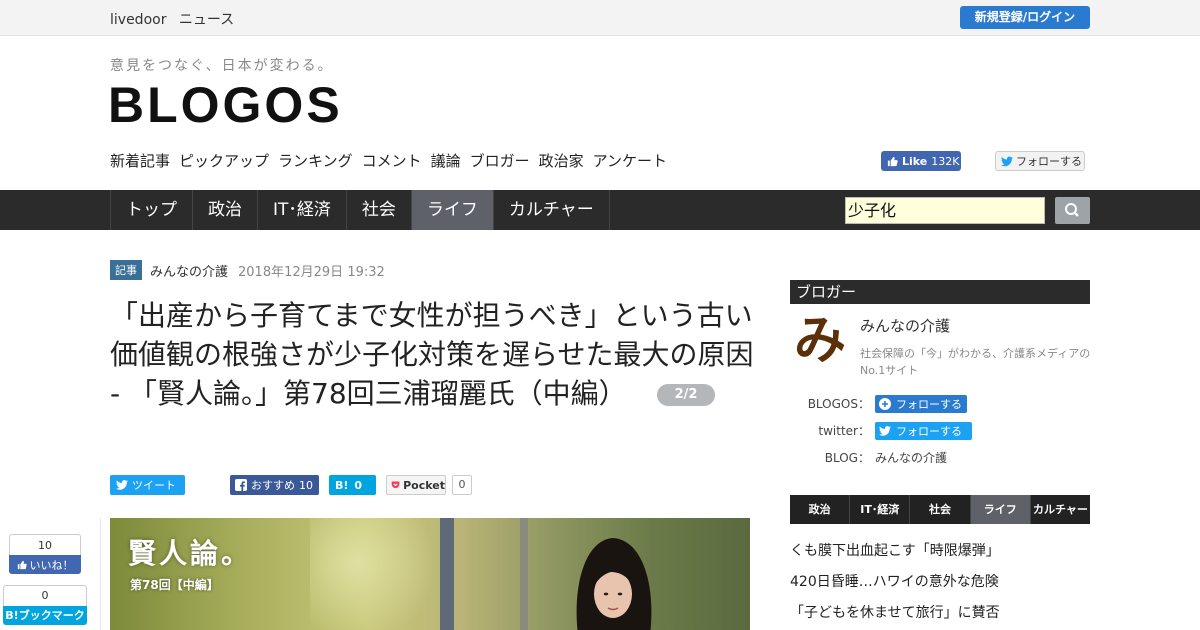  Describe the element at coordinates (462, 485) in the screenshot. I see `pocket-count: 0` at that location.